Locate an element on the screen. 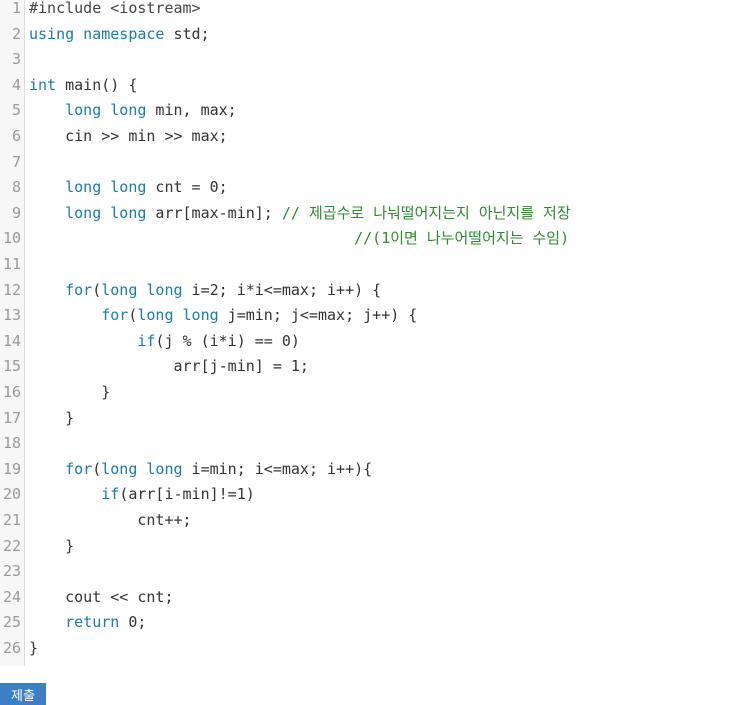  code-token: min, max; is located at coordinates (191, 110).